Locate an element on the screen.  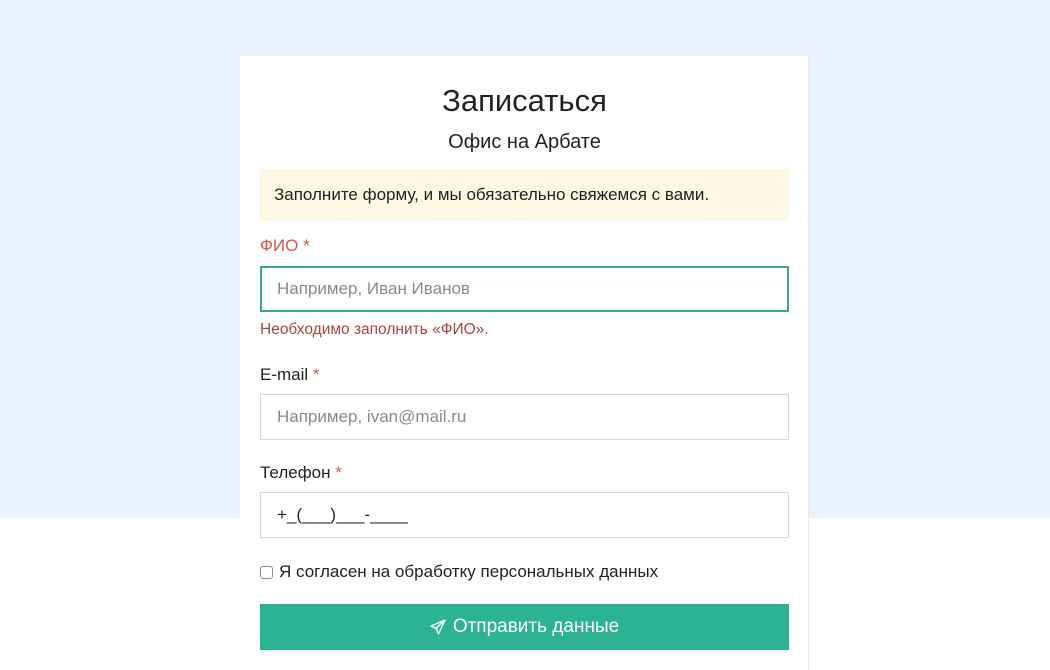
phone-label: Телефон * is located at coordinates (301, 473).